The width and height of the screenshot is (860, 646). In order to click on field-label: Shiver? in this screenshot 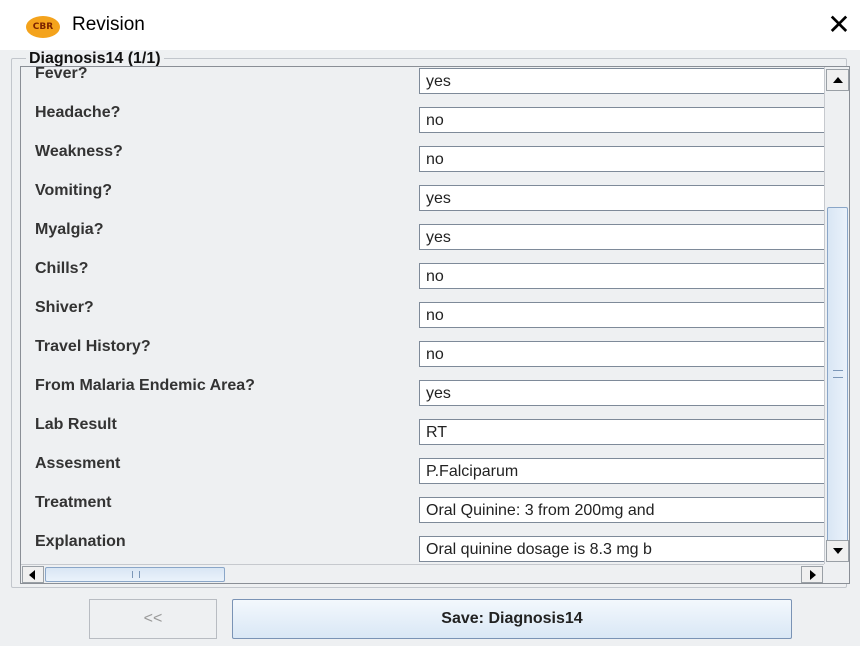, I will do `click(64, 307)`.